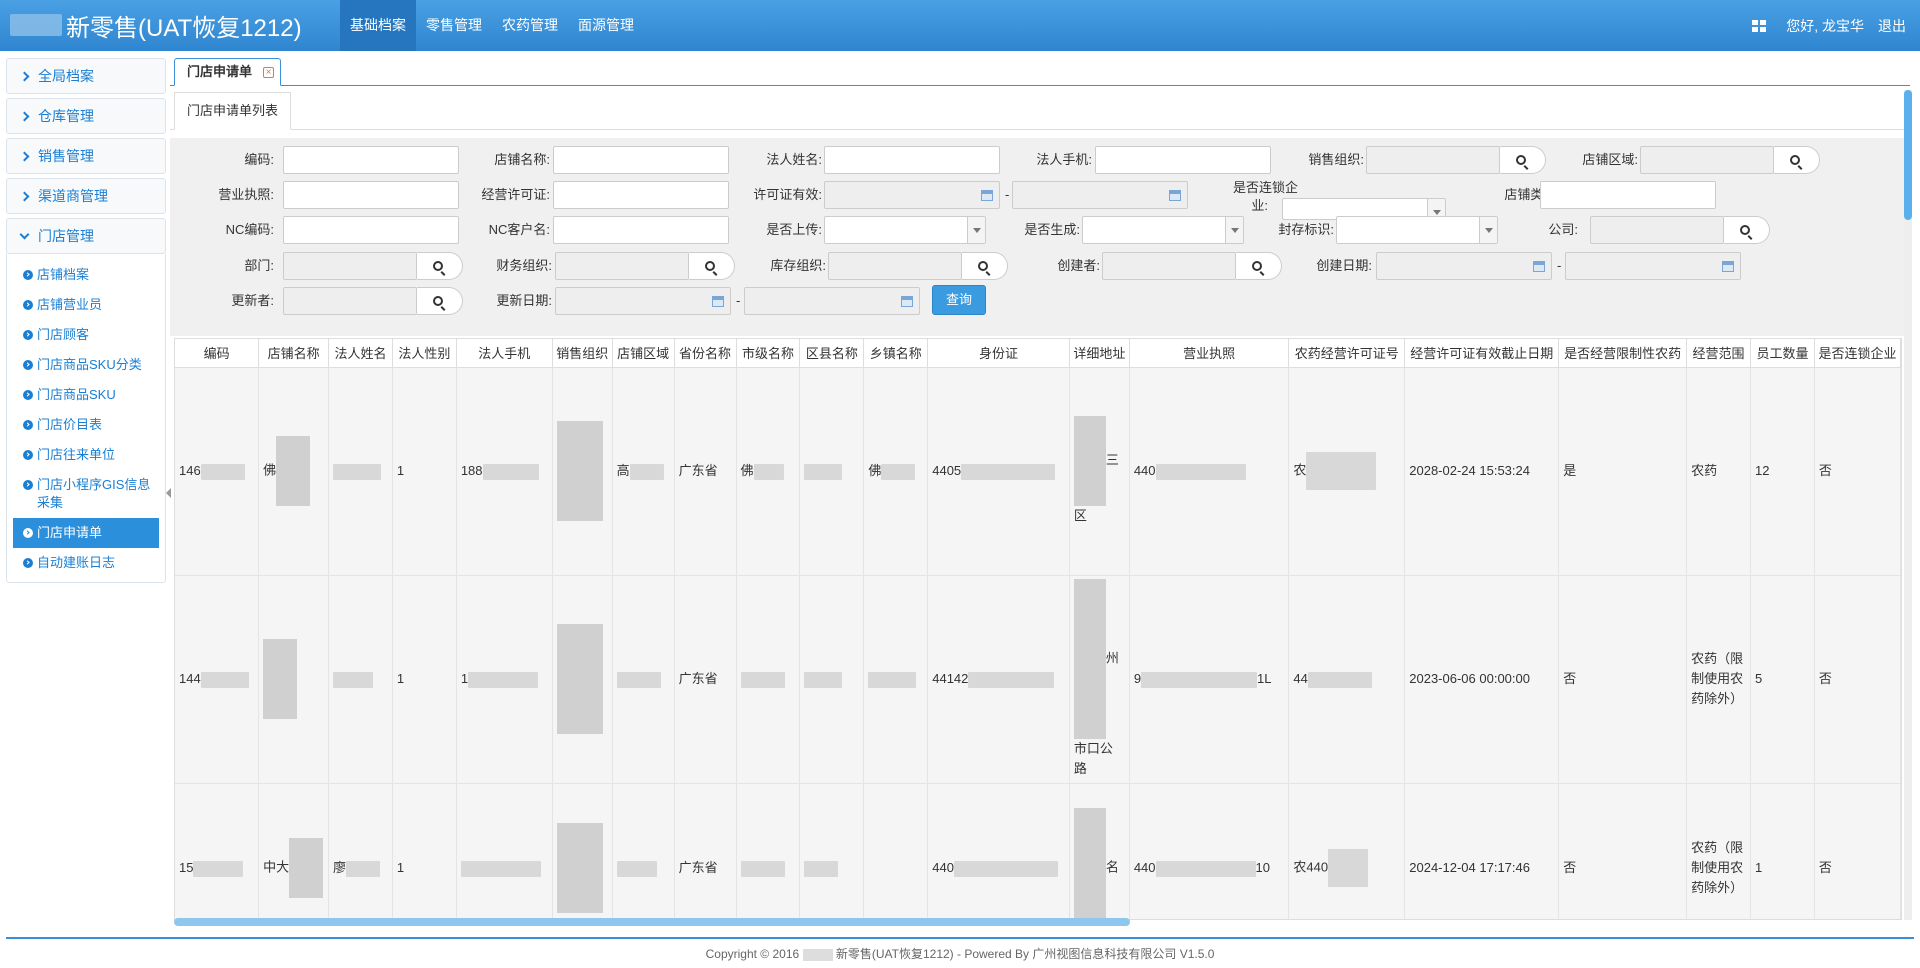  Describe the element at coordinates (1707, 160) in the screenshot. I see `store-area-input` at that location.